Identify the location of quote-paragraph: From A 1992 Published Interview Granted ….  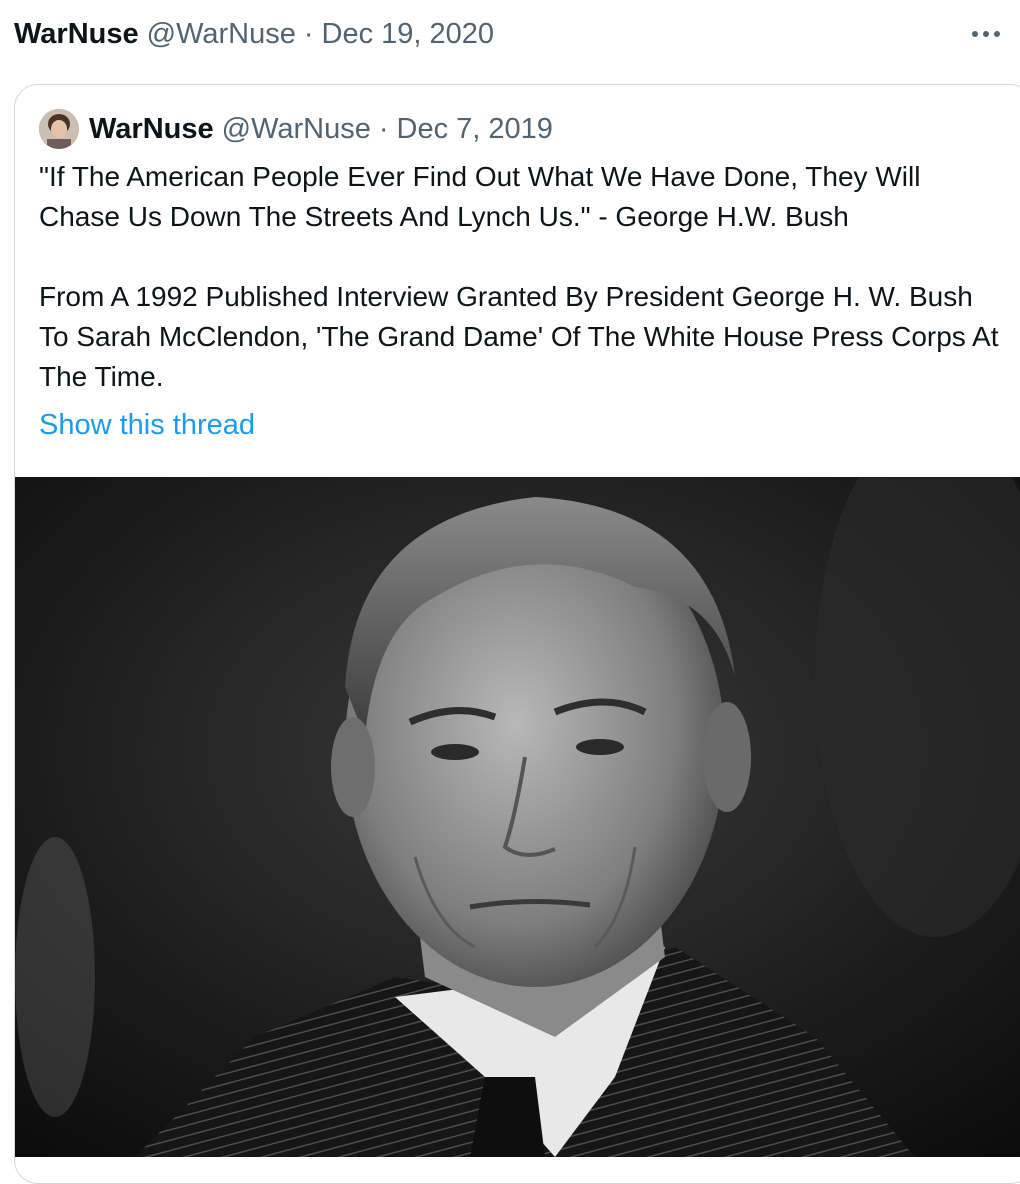
(519, 336).